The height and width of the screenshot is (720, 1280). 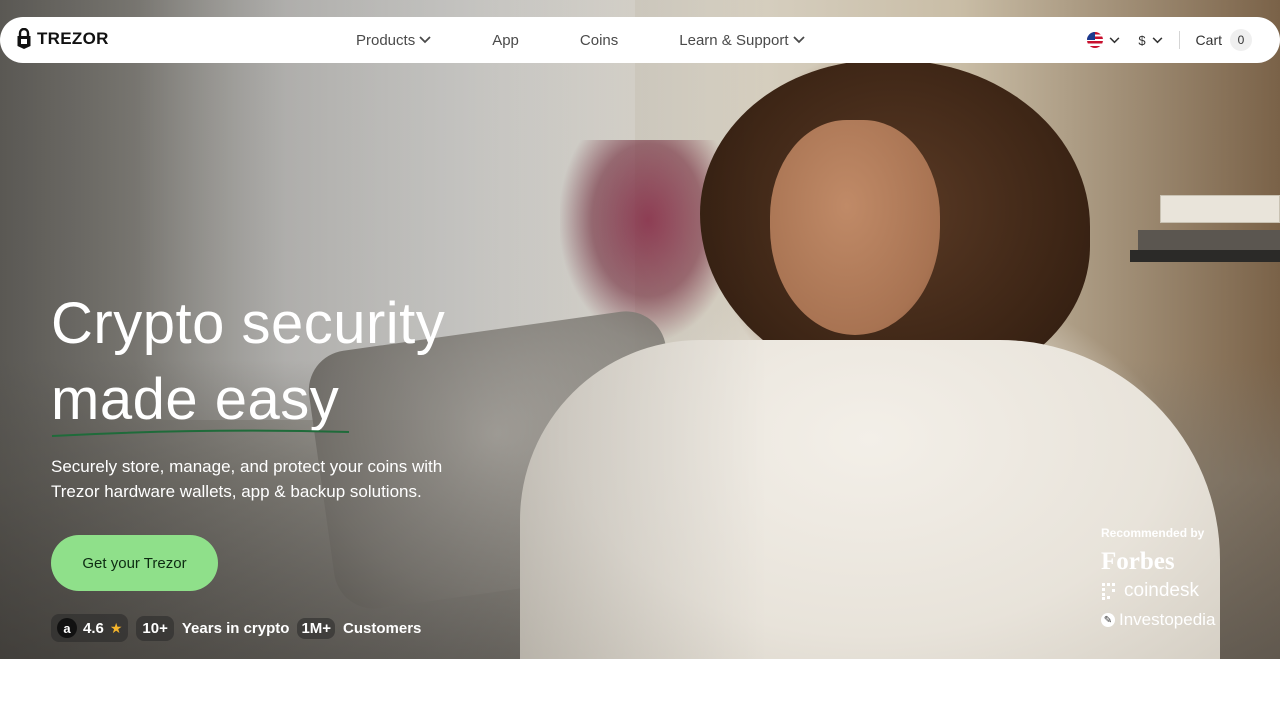 What do you see at coordinates (1161, 590) in the screenshot?
I see `coindesk-text: coindesk` at bounding box center [1161, 590].